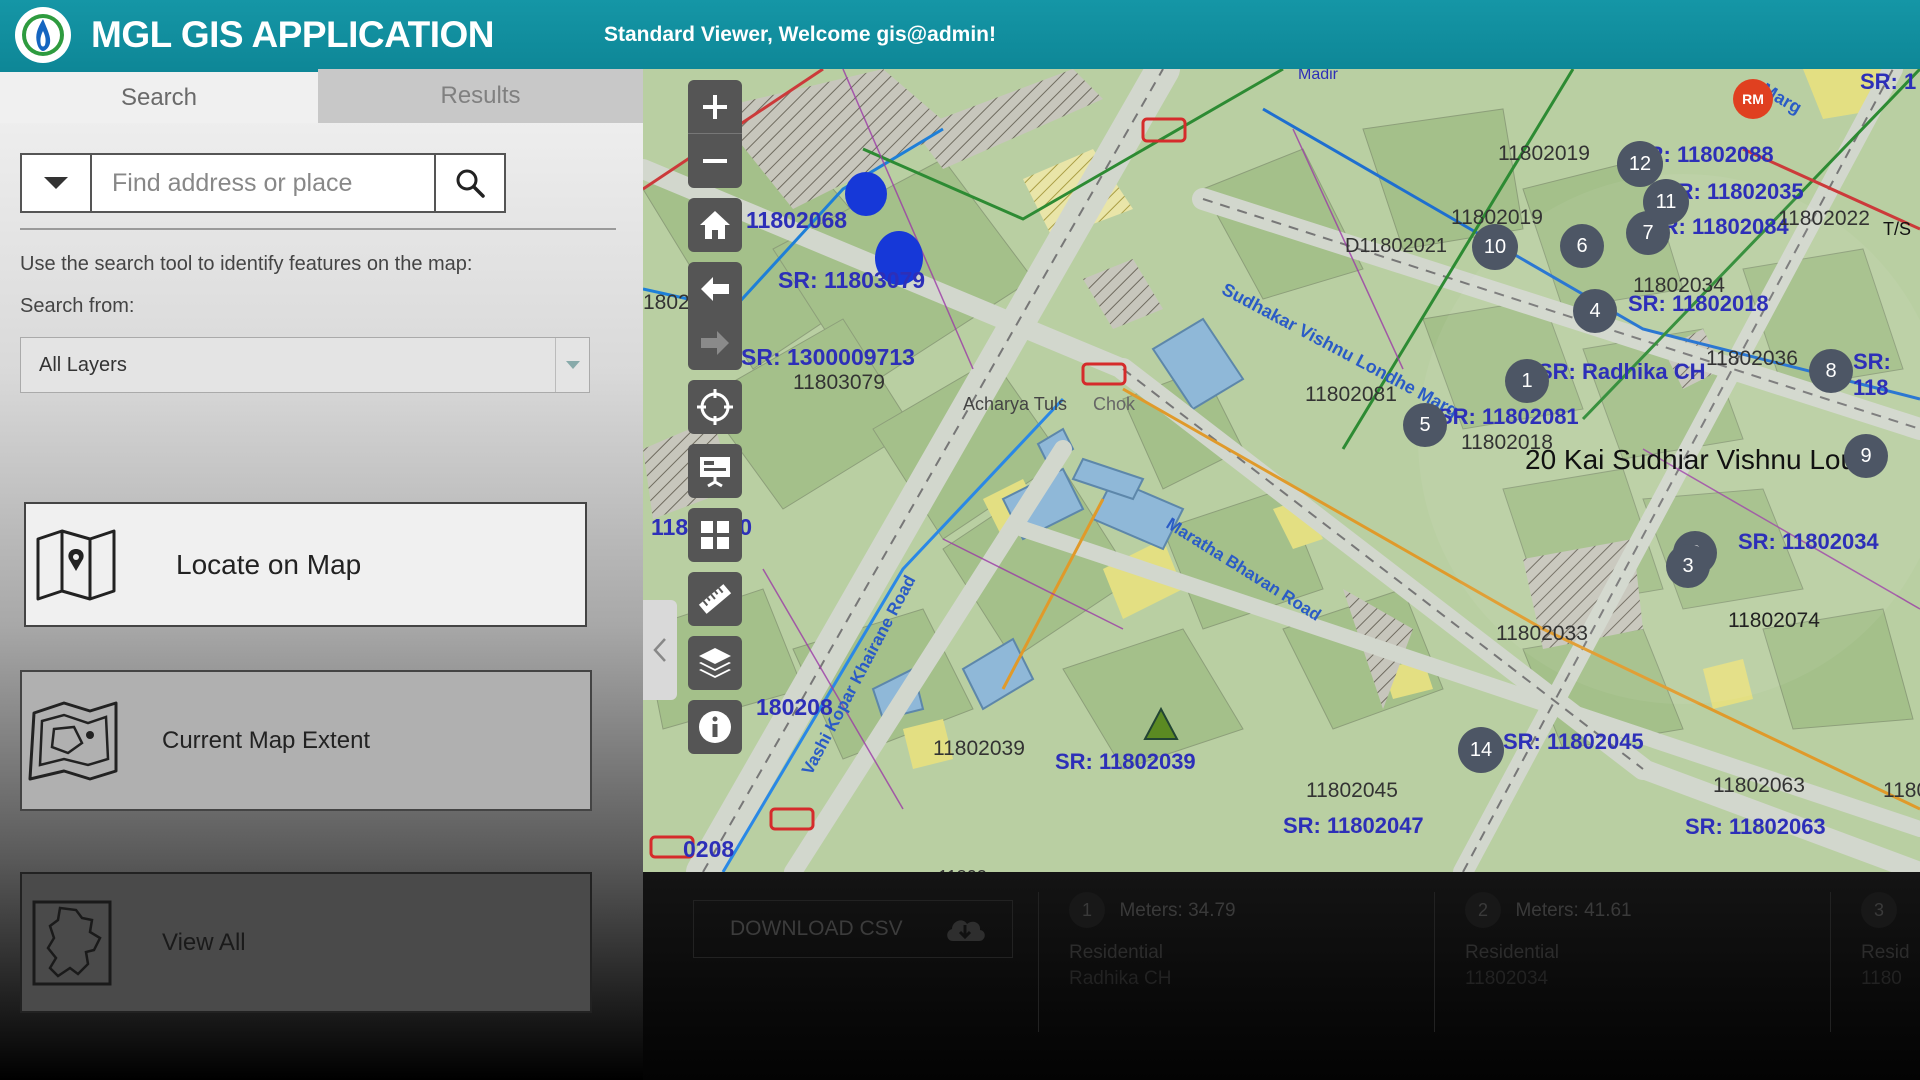  I want to click on locate-on-map-button: Locate on Map, so click(305, 564).